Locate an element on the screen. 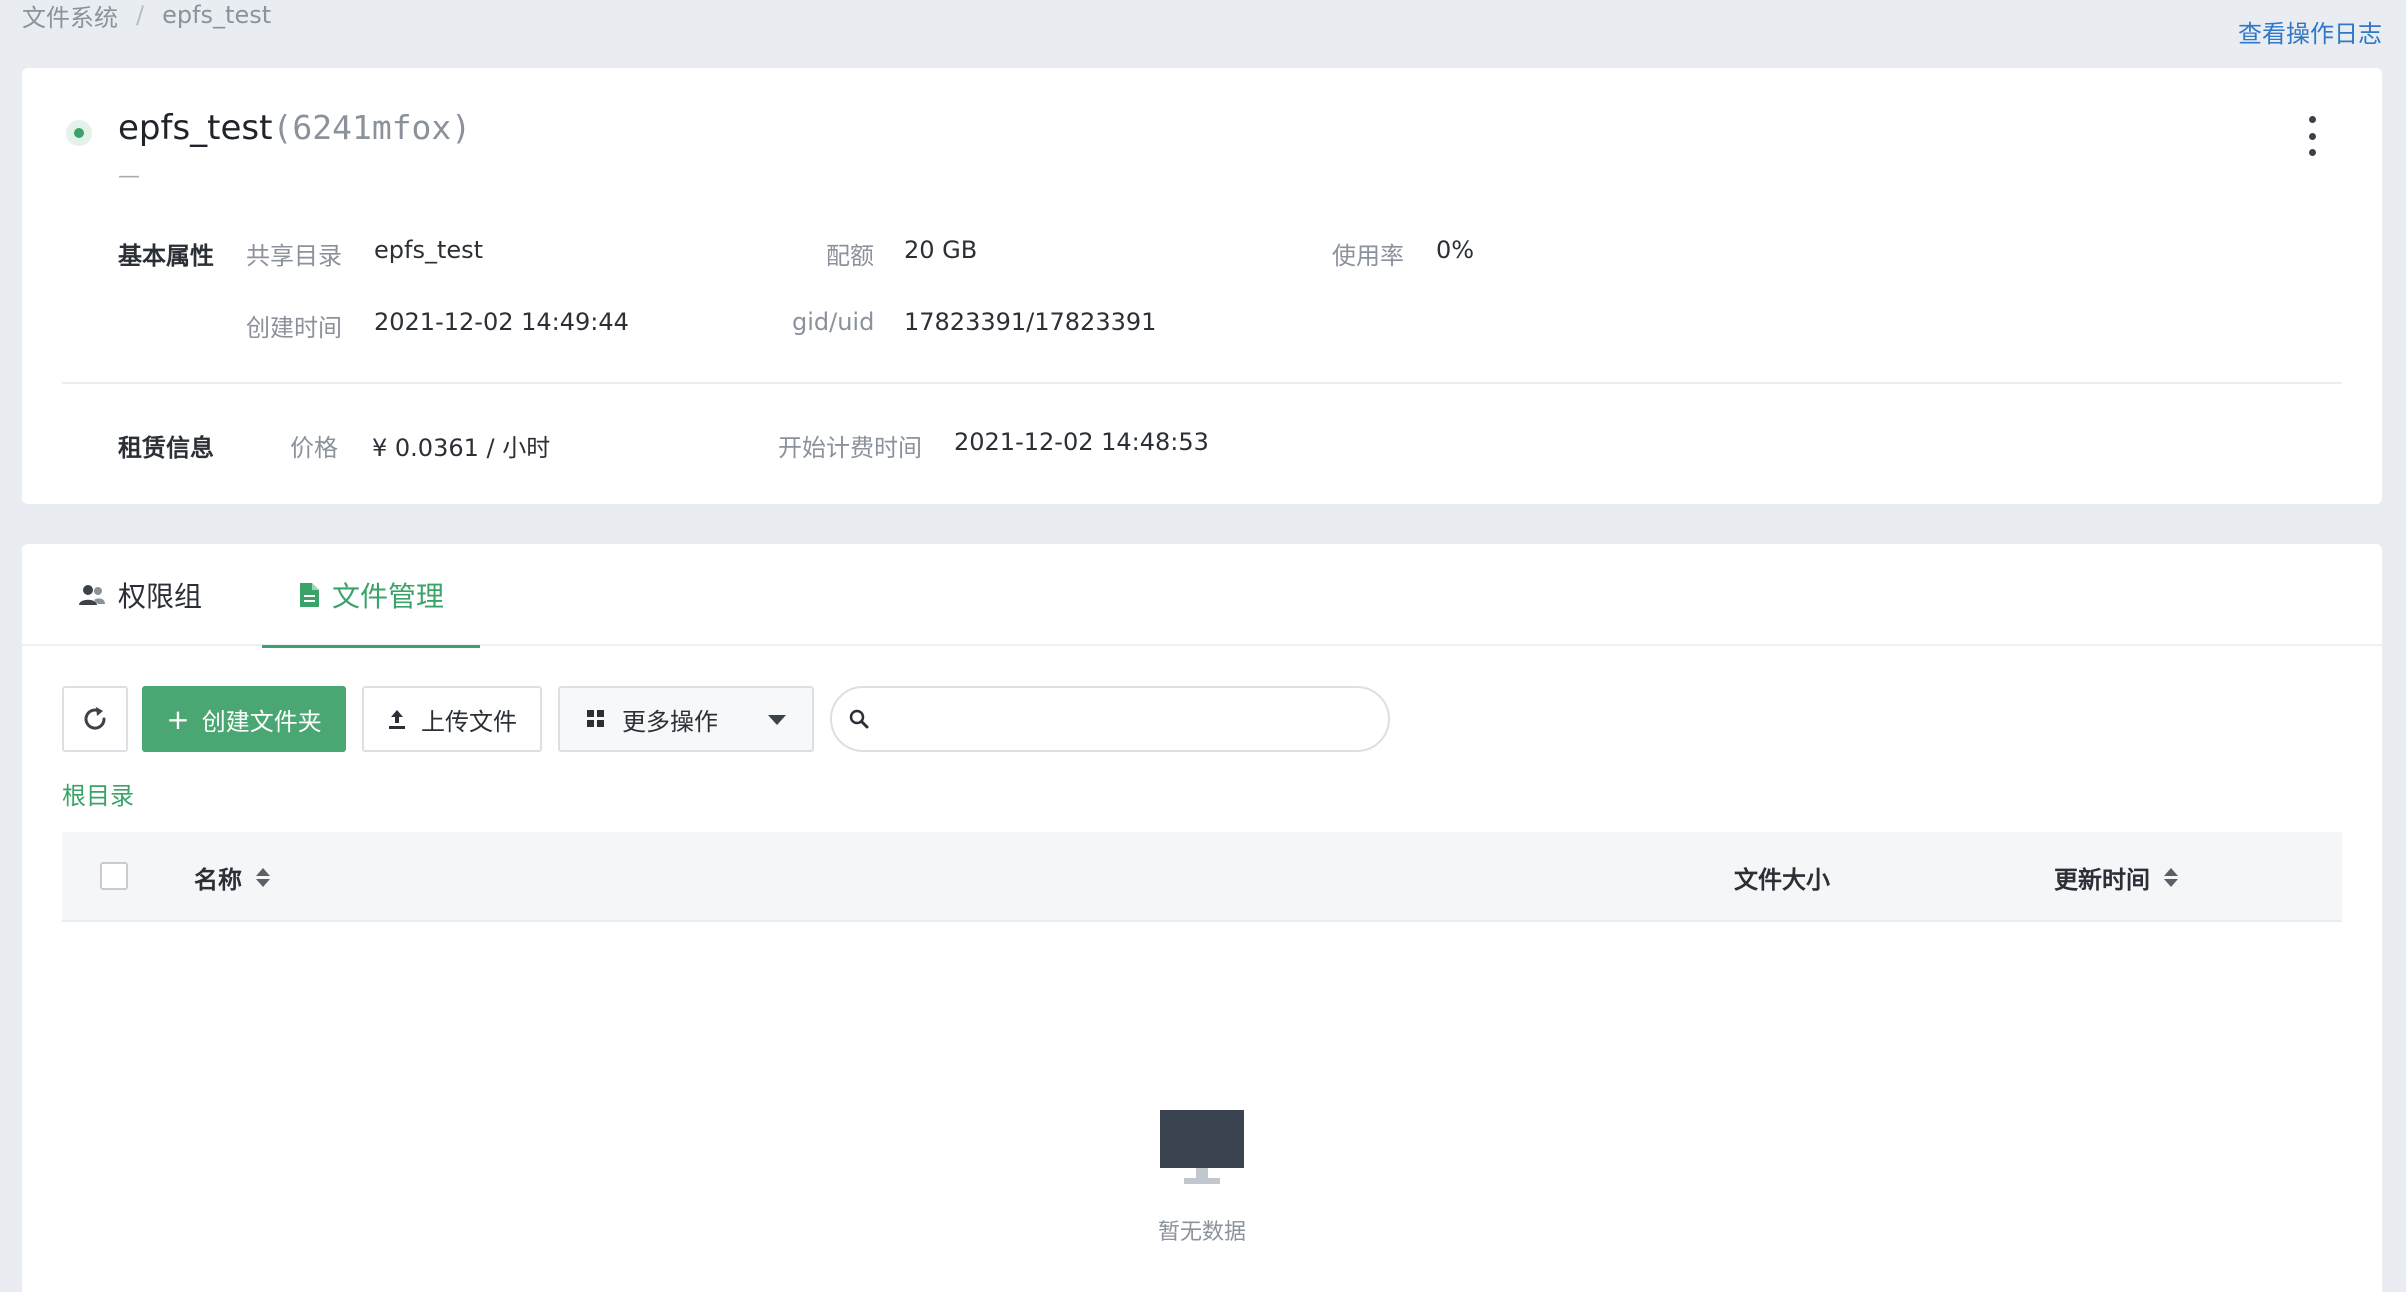 This screenshot has height=1292, width=2406. column-updated-time: 更新时间 is located at coordinates (2116, 877).